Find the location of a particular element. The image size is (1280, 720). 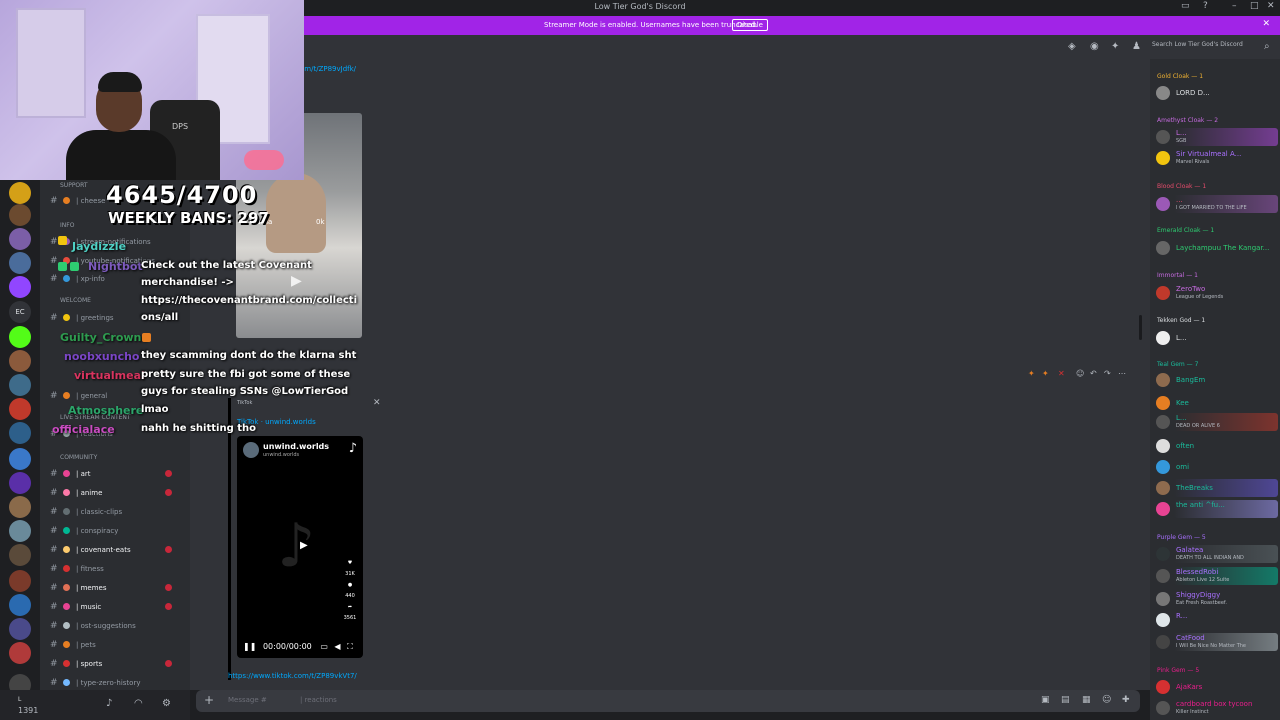

member-row: L... SGB is located at coordinates (1216, 137).